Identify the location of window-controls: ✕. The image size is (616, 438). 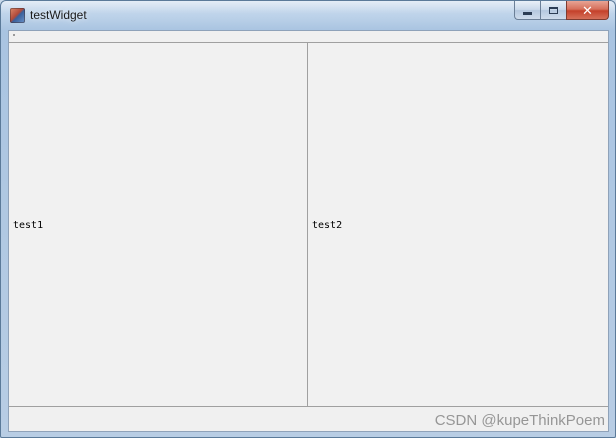
(561, 11).